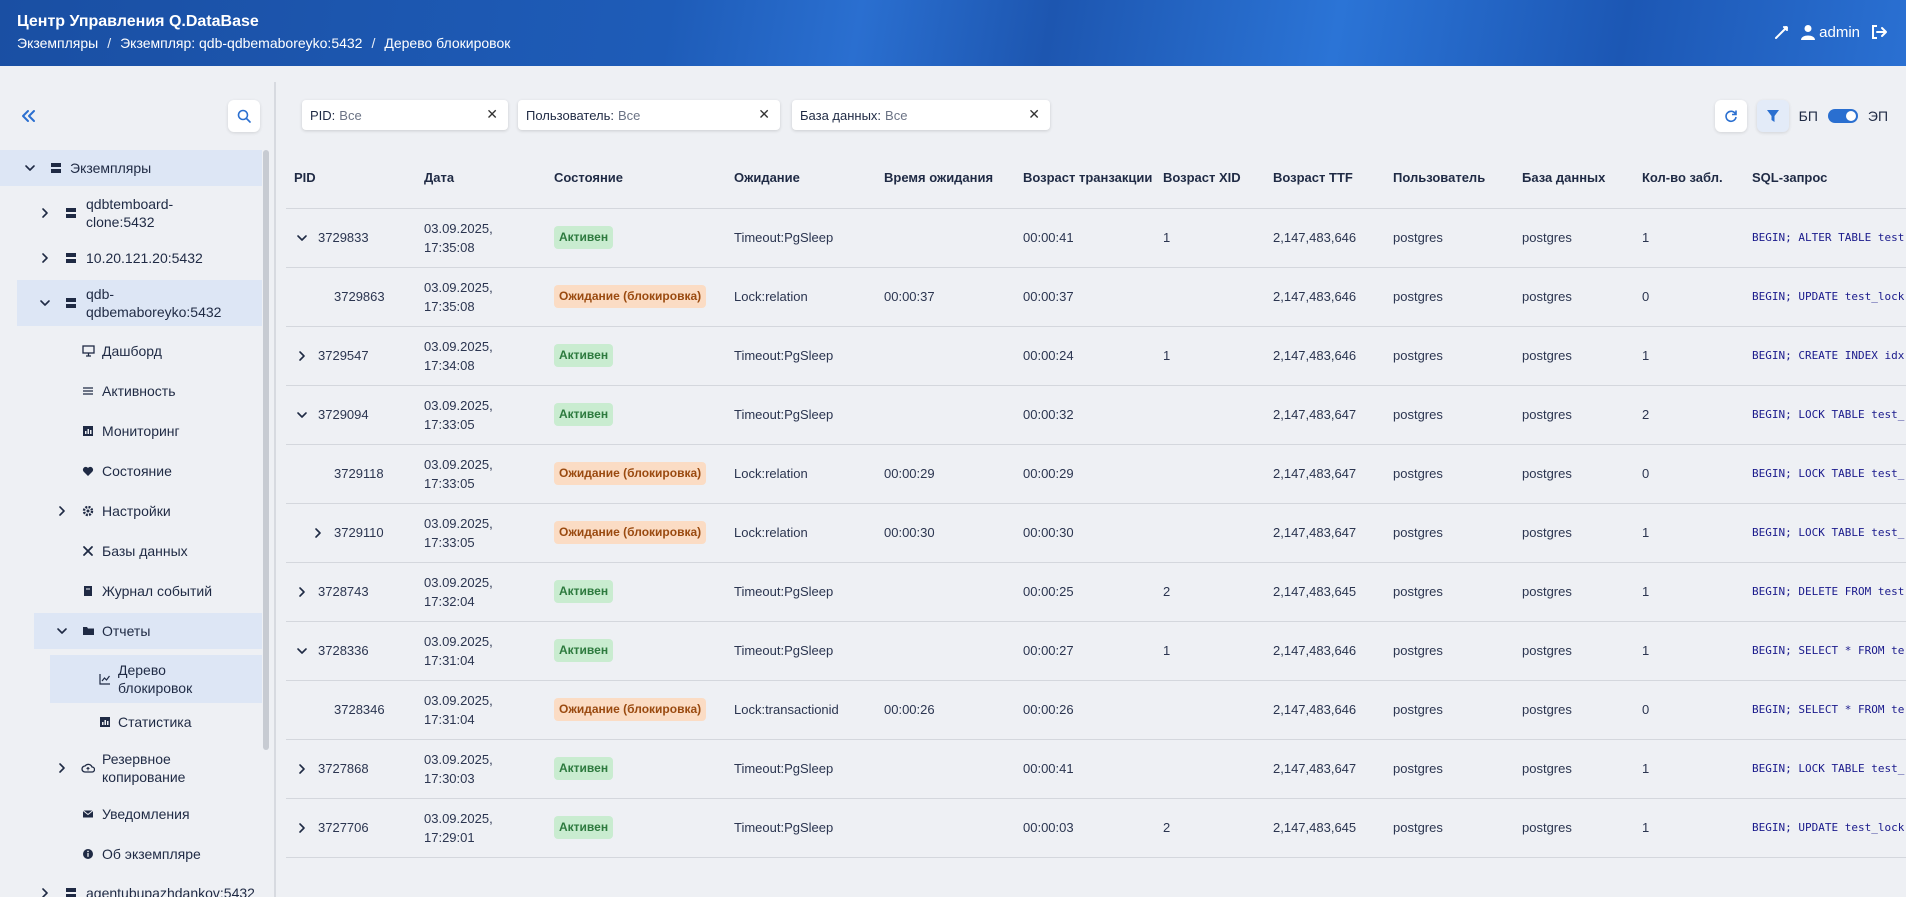  Describe the element at coordinates (323, 115) in the screenshot. I see `pid-filter-label: PID:` at that location.